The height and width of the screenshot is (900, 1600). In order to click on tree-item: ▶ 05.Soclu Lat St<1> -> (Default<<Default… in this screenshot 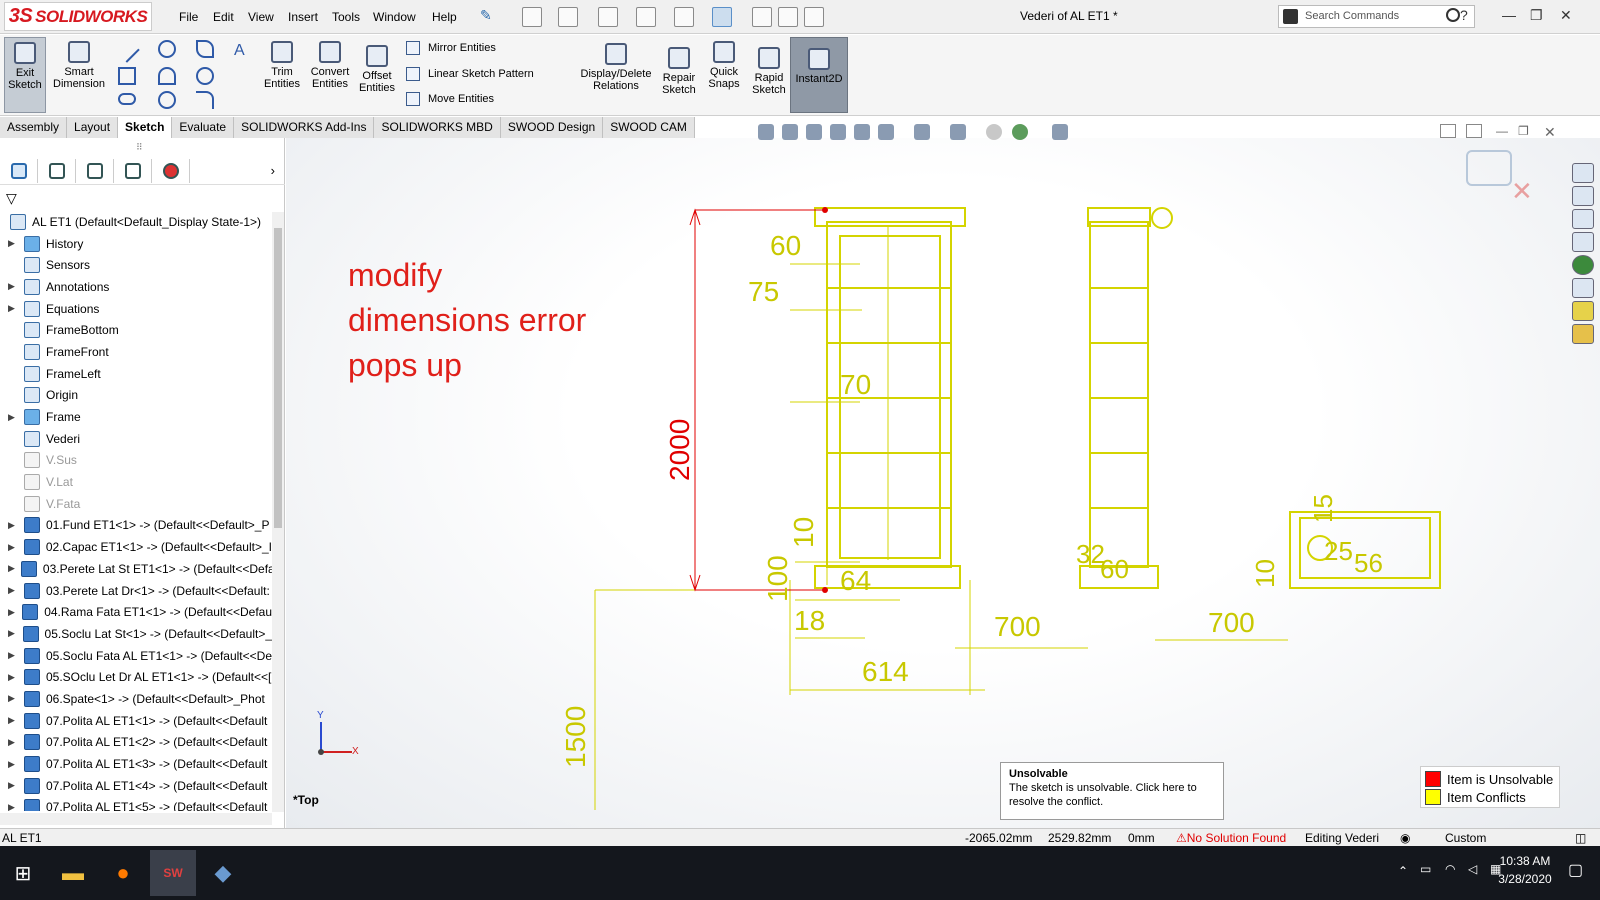, I will do `click(136, 634)`.